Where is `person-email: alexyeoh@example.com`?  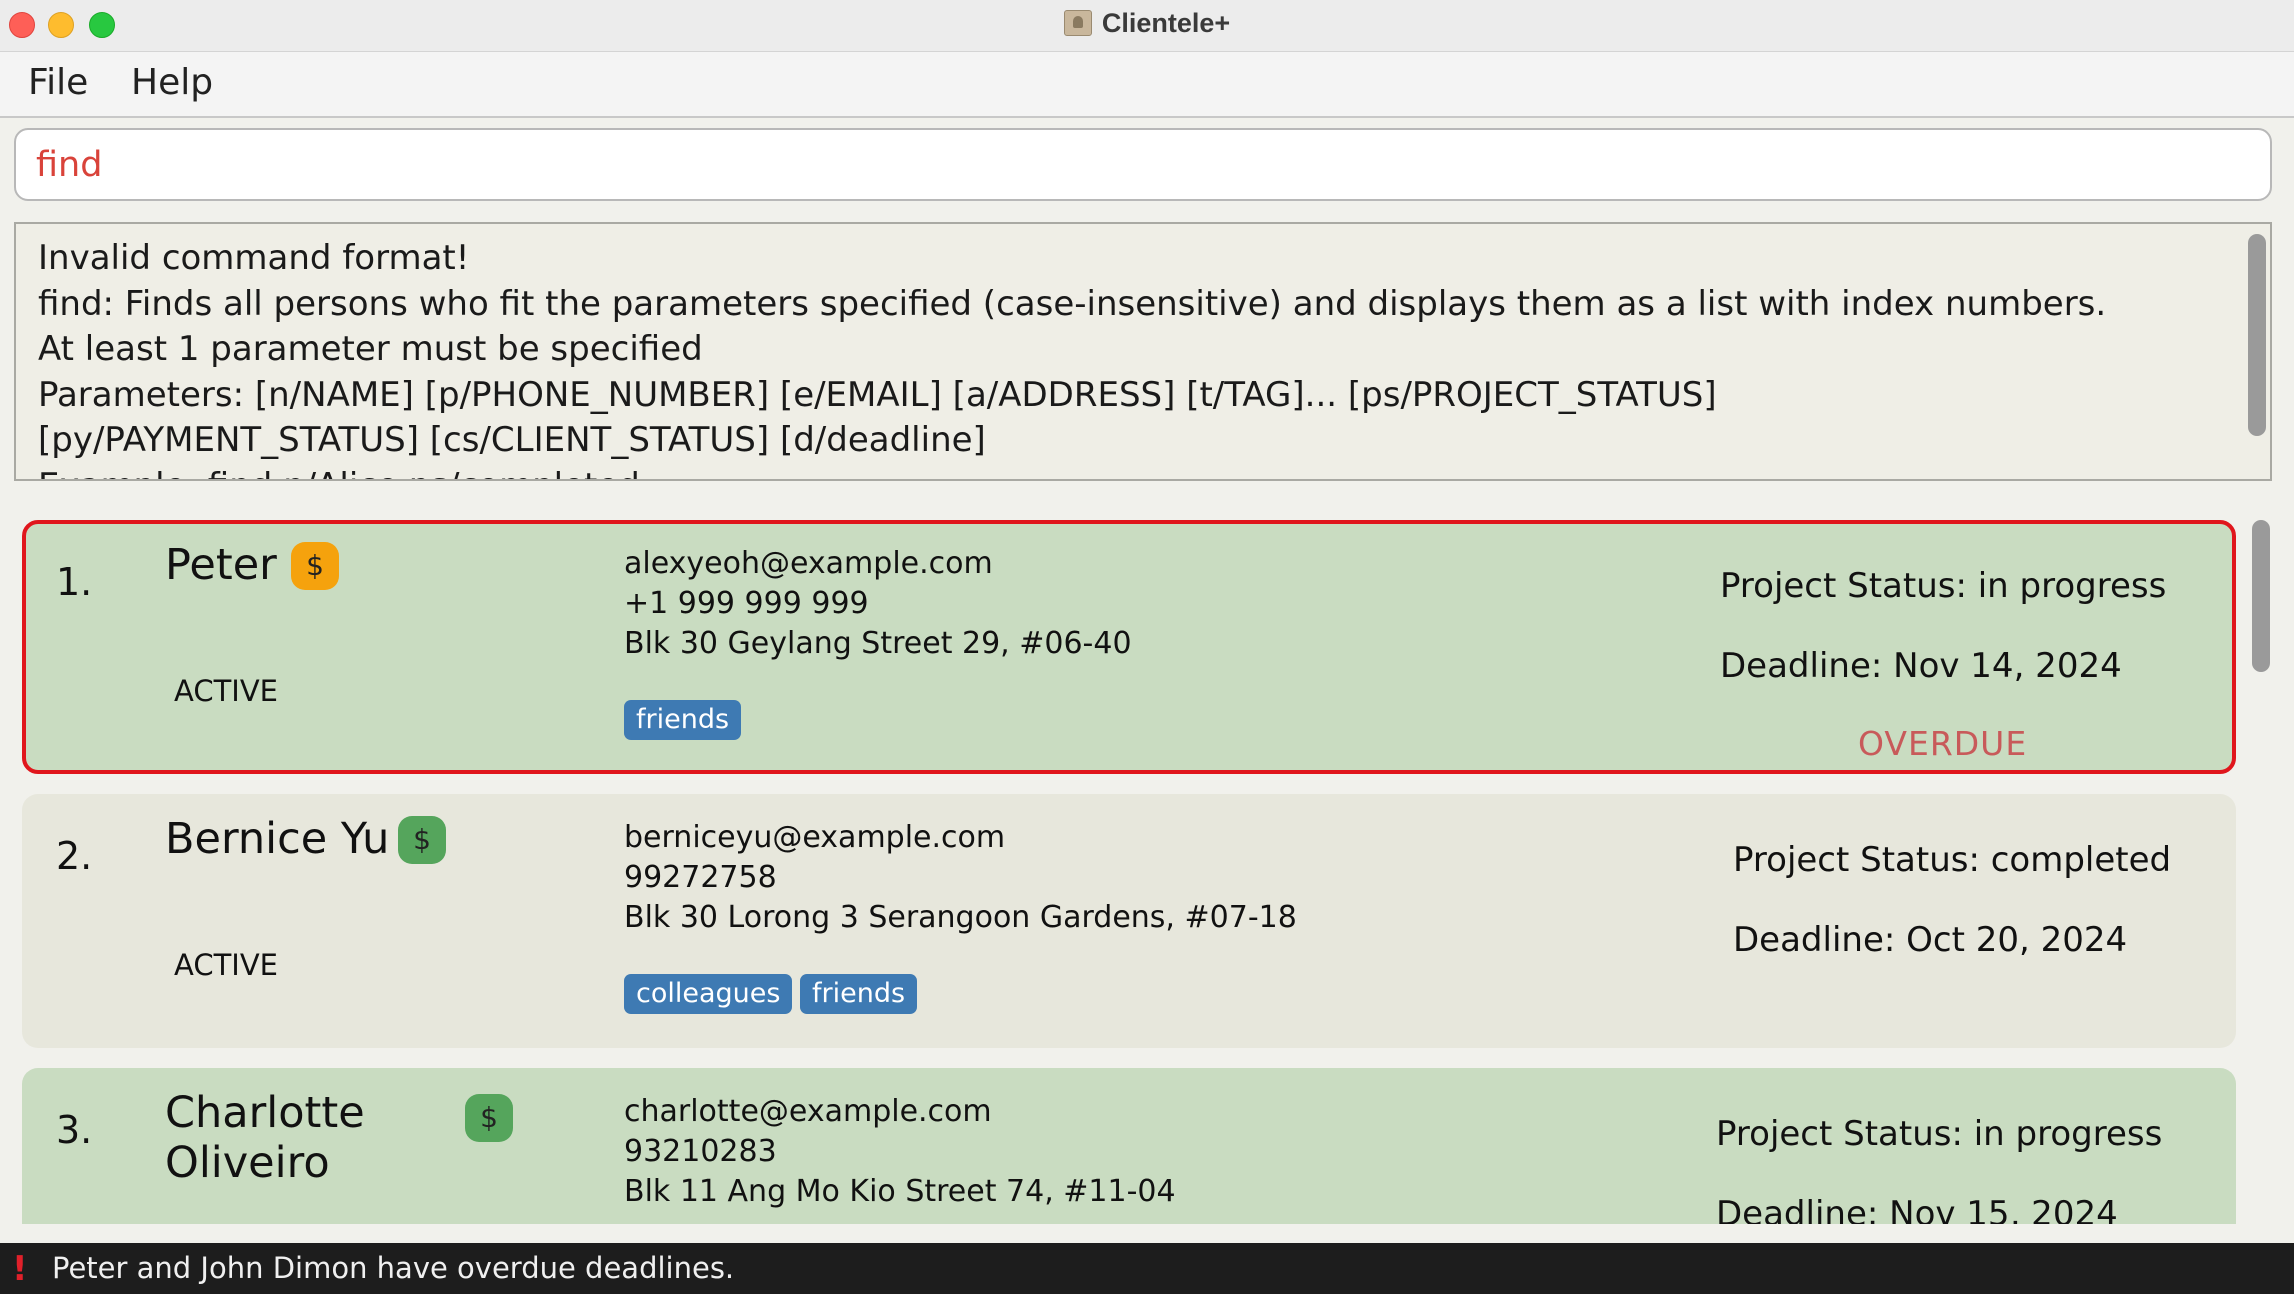 person-email: alexyeoh@example.com is located at coordinates (808, 563).